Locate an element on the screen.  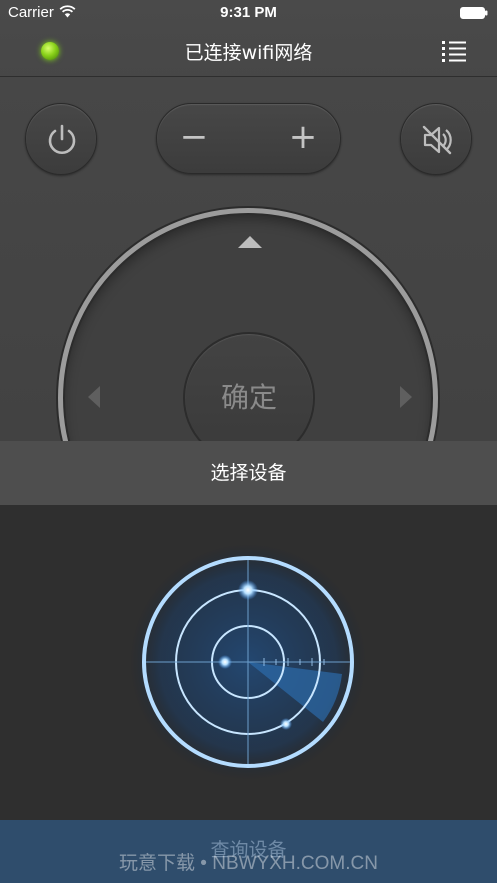
radar-scanner is located at coordinates (248, 662).